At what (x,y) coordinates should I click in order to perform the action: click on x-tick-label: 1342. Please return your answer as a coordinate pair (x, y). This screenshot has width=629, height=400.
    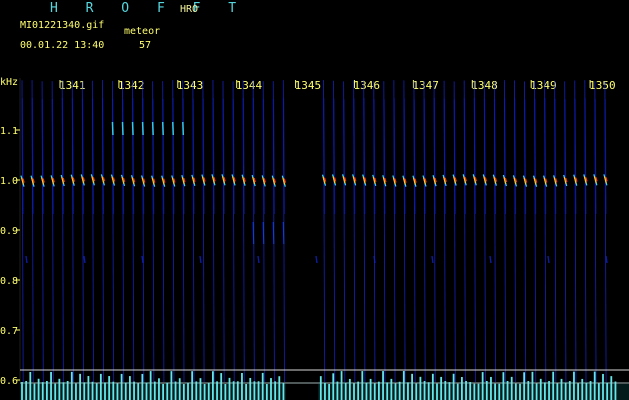
    Looking at the image, I should click on (131, 85).